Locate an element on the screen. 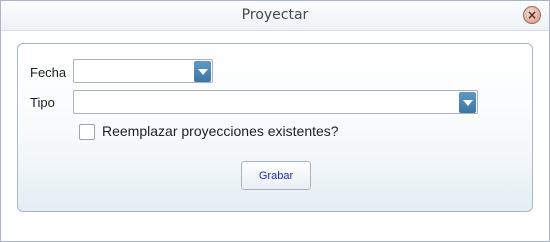 Image resolution: width=550 pixels, height=242 pixels. close-button: × is located at coordinates (532, 15).